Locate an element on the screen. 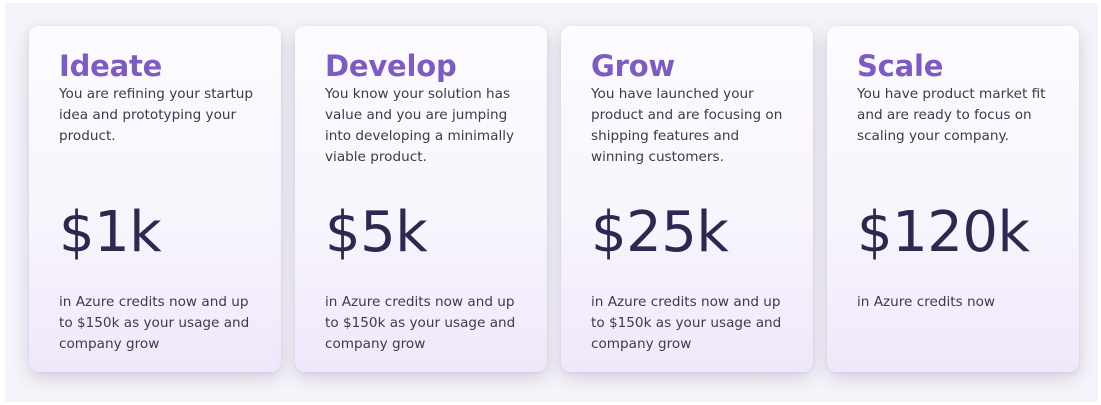 The width and height of the screenshot is (1101, 405). tier-credit-amount: $120k is located at coordinates (943, 232).